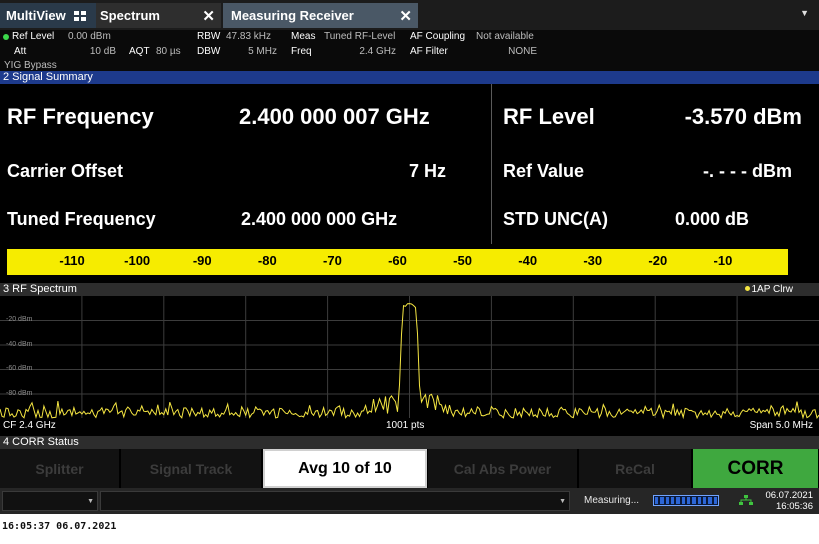 This screenshot has width=819, height=544. Describe the element at coordinates (19, 319) in the screenshot. I see `y-tick-label: -20 dBm` at that location.